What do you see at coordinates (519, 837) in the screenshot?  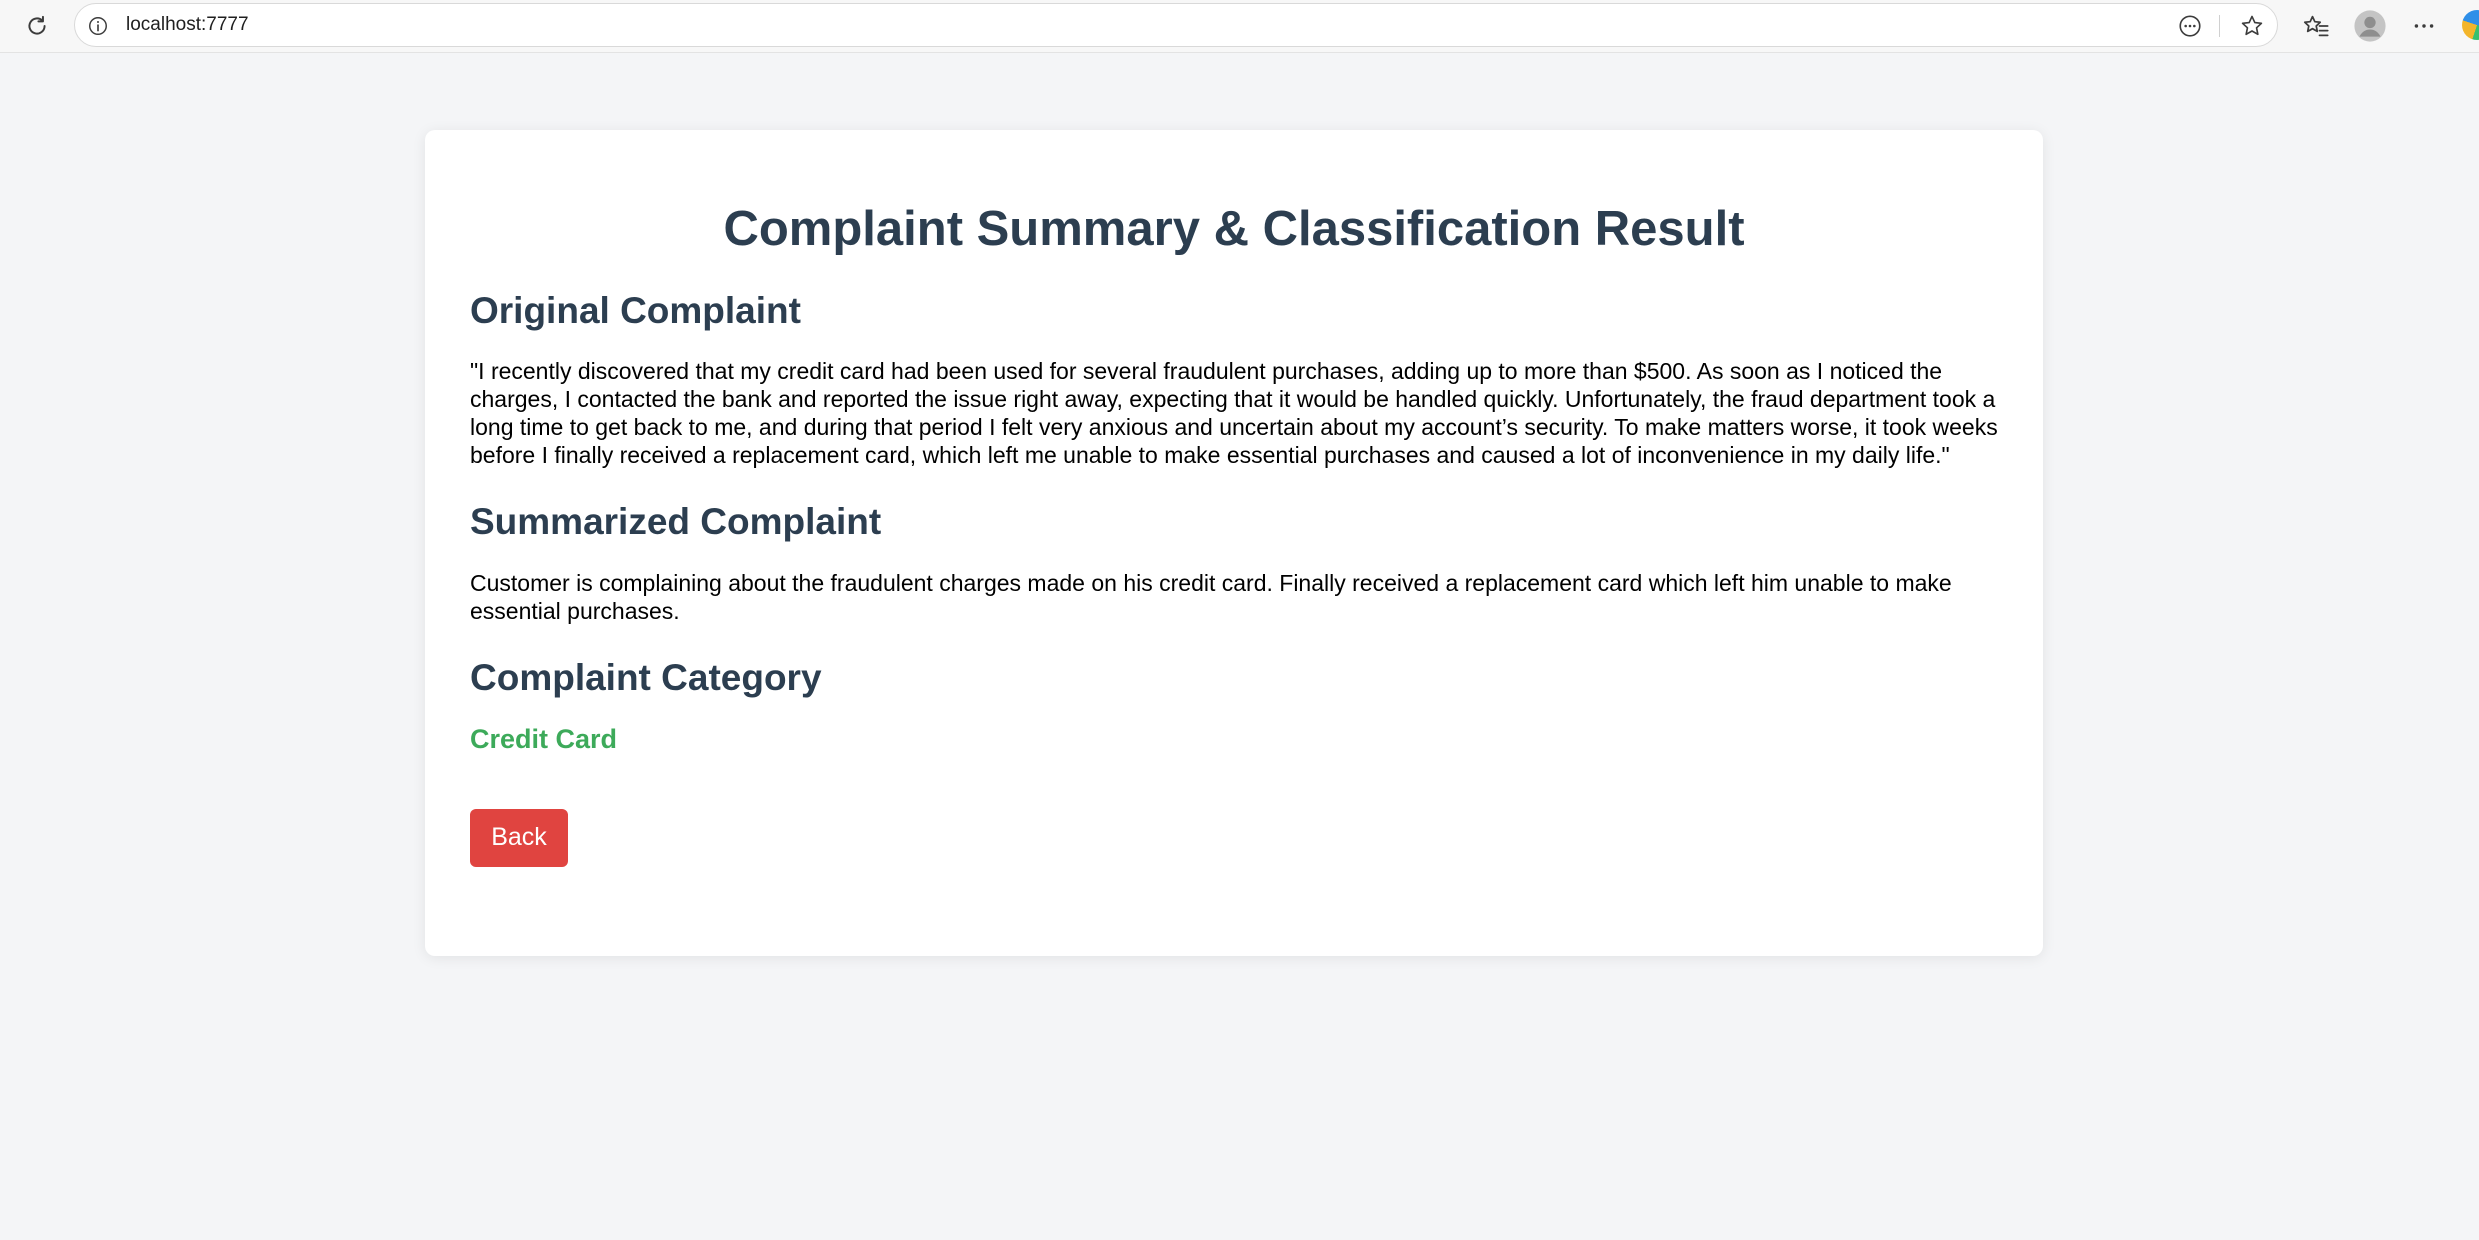 I see `back-button: Back` at bounding box center [519, 837].